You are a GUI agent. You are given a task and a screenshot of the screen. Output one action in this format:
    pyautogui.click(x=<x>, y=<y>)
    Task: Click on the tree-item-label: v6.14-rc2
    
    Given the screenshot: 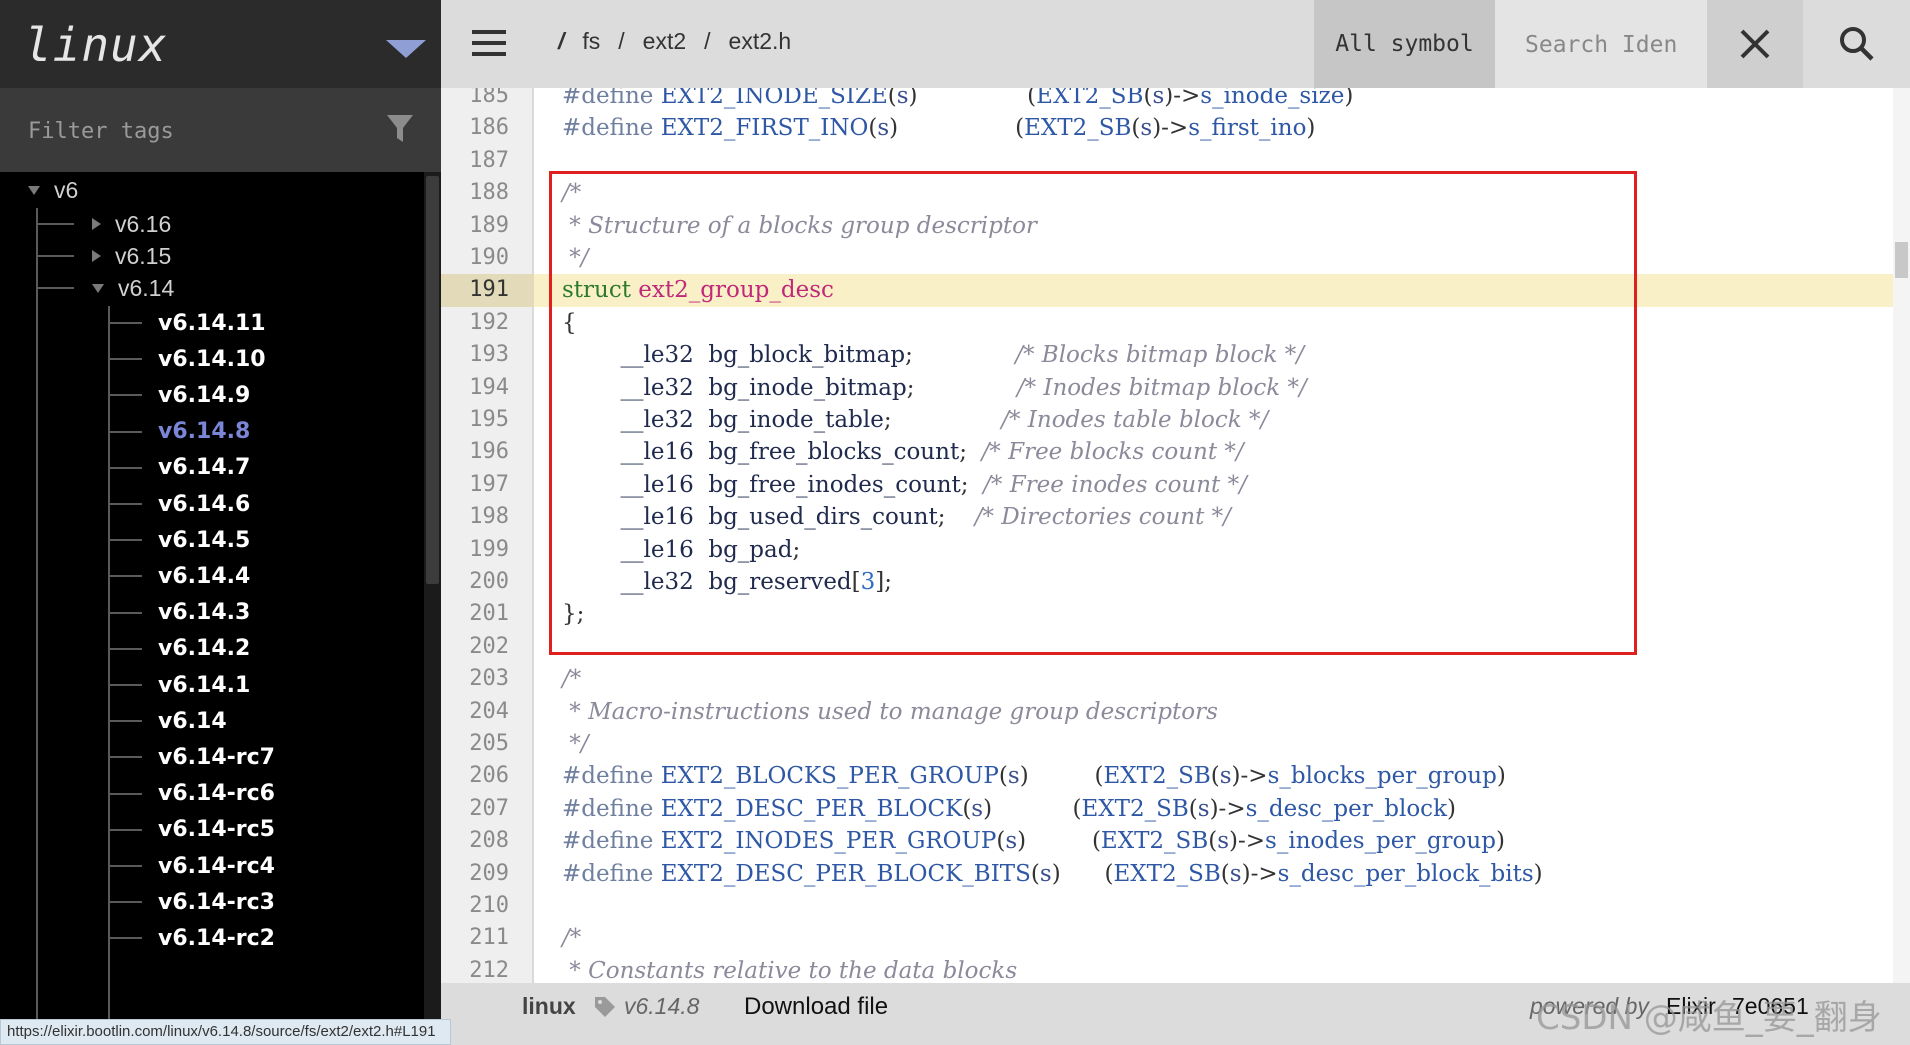 What is the action you would take?
    pyautogui.click(x=216, y=938)
    